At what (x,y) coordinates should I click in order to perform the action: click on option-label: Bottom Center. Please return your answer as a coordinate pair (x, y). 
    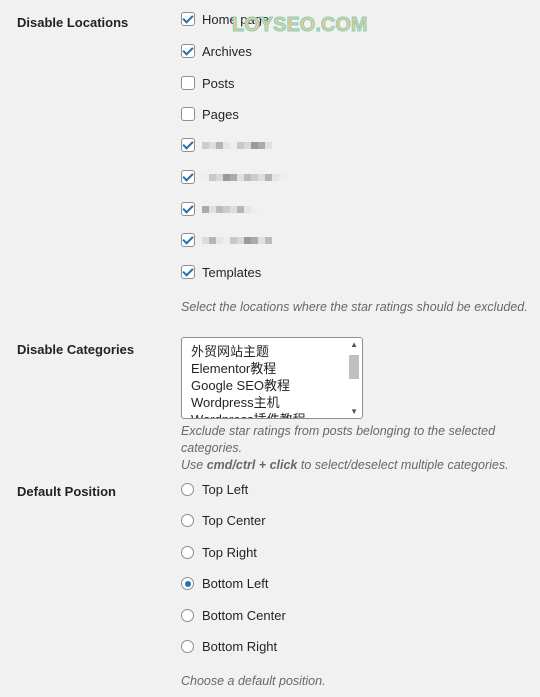
    Looking at the image, I should click on (244, 615).